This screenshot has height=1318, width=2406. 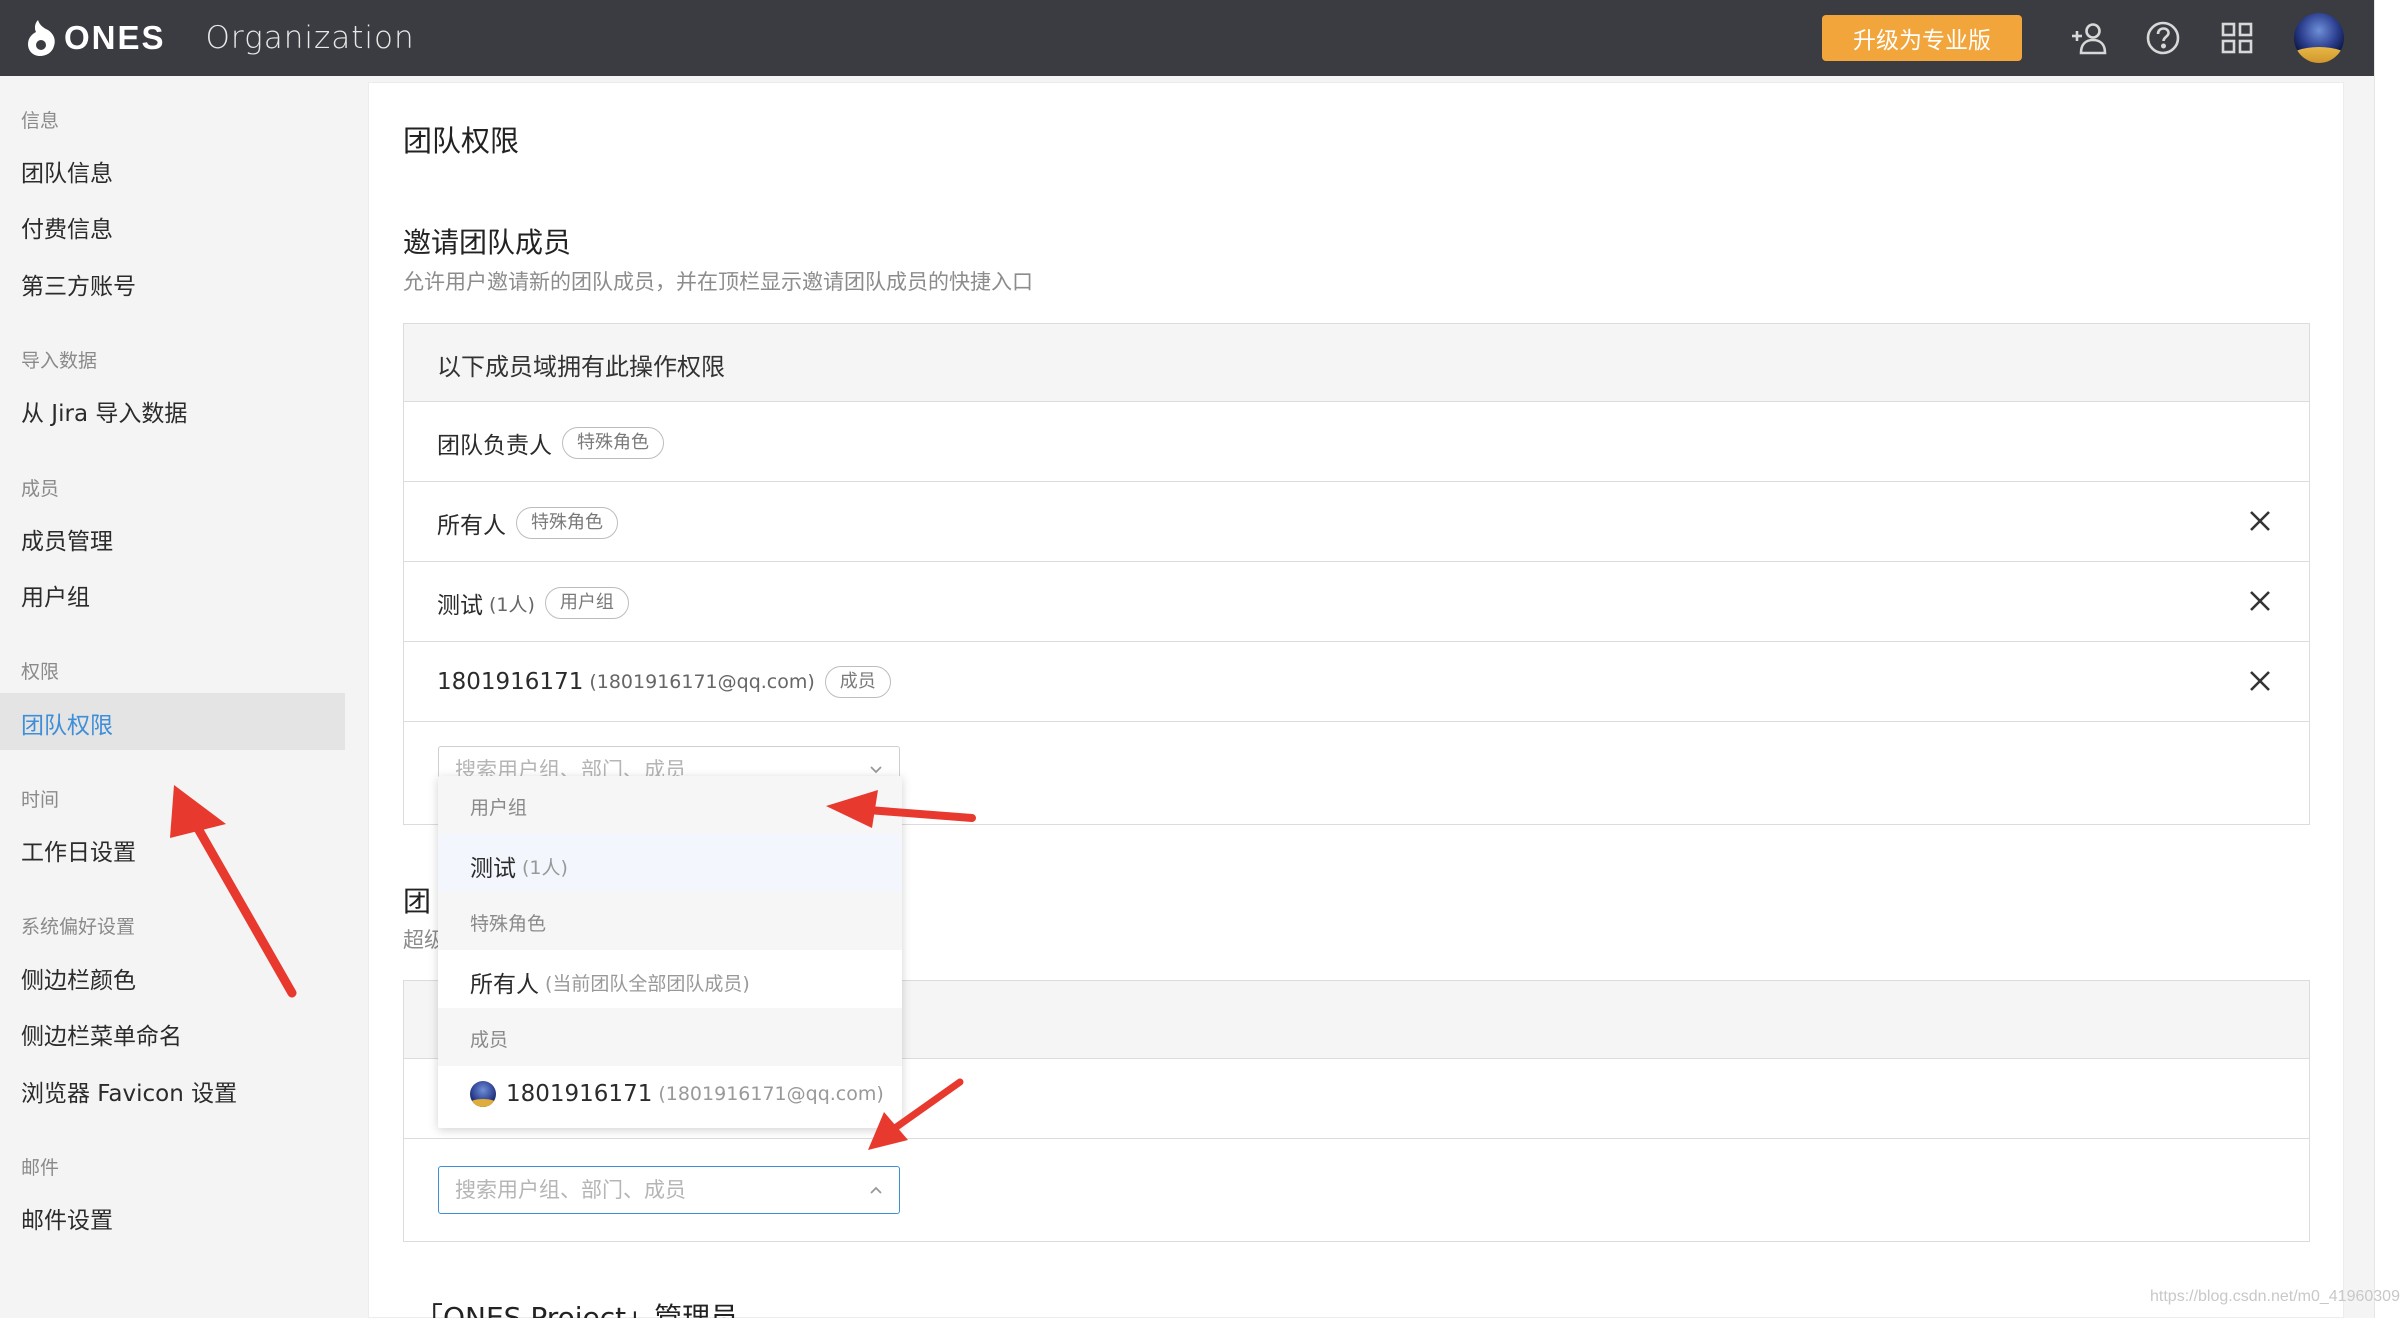 I want to click on dropdown-group-header: 特殊角色, so click(x=670, y=921).